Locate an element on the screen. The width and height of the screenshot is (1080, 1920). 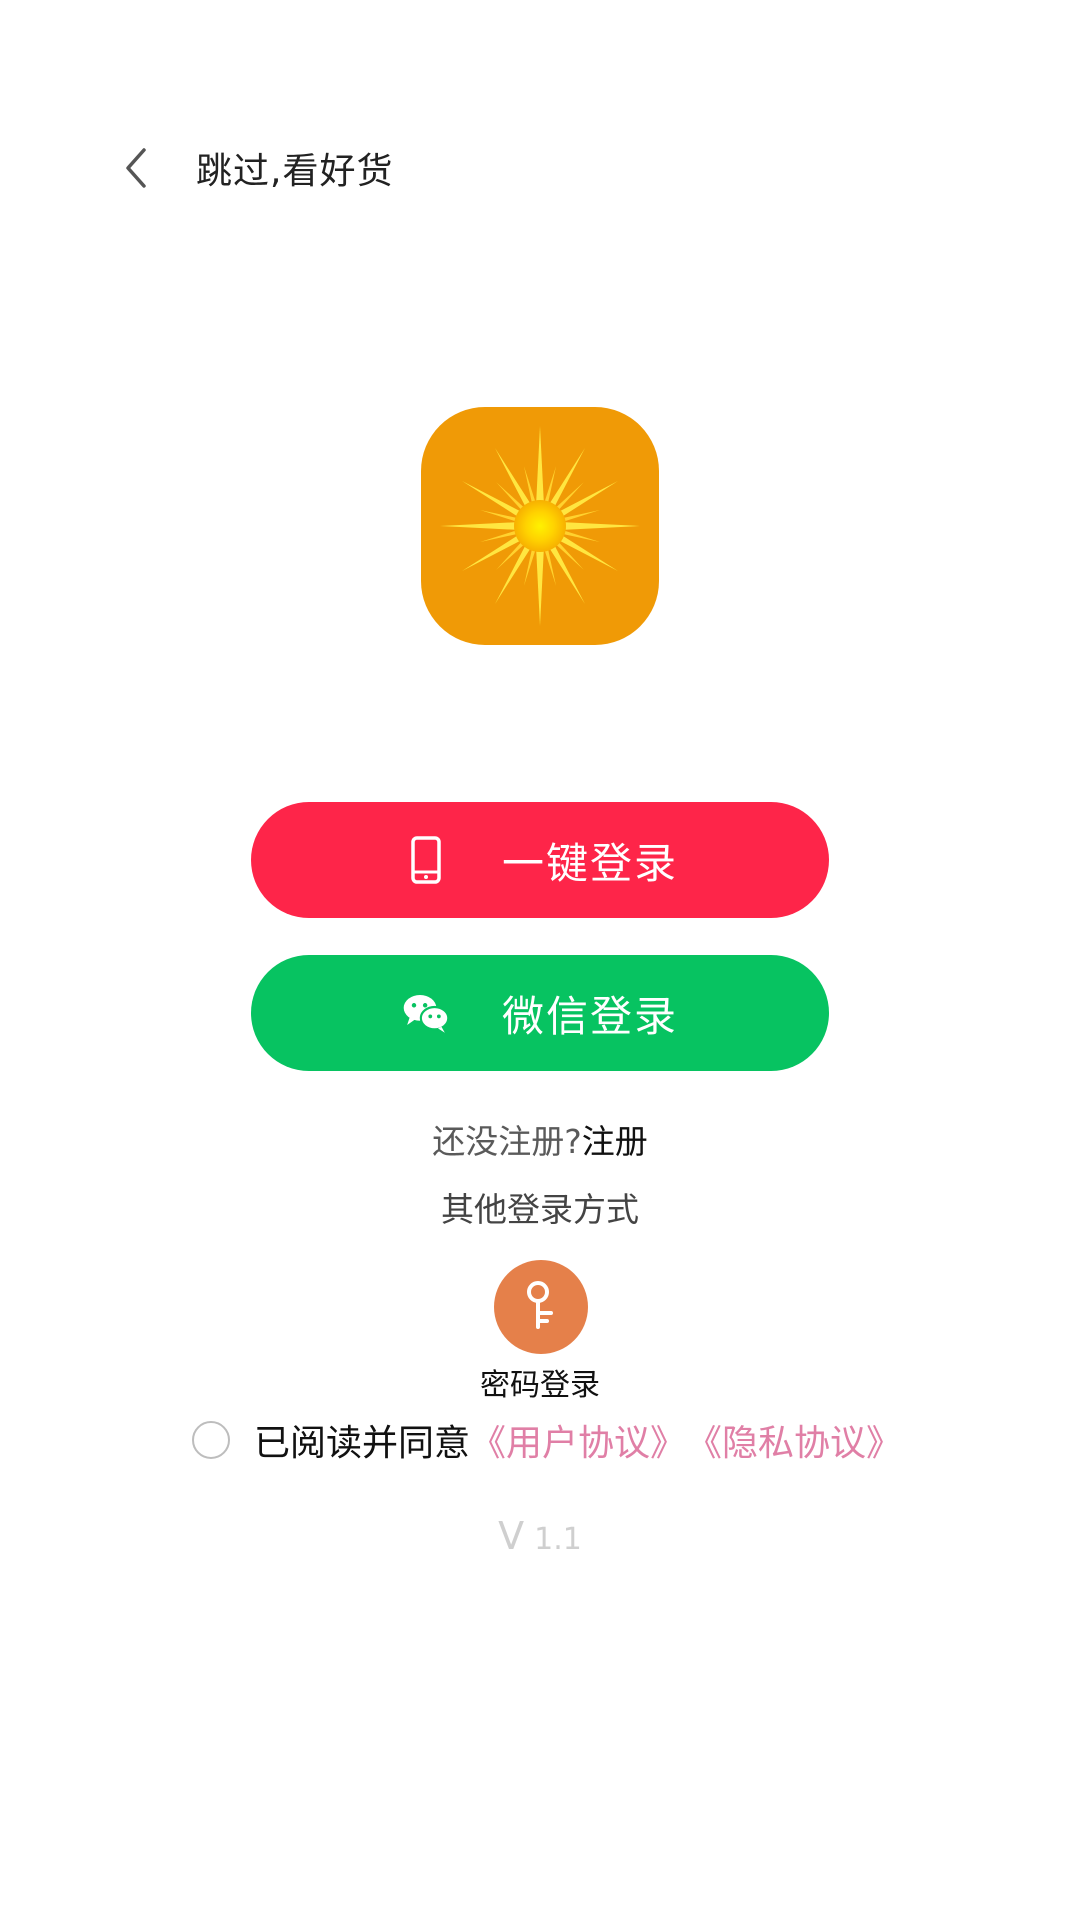
agreement-checkbox is located at coordinates (211, 1440).